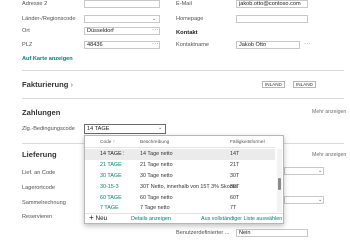 The height and width of the screenshot is (245, 350). What do you see at coordinates (268, 45) in the screenshot?
I see `kontaktname-field: Jakob Otto` at bounding box center [268, 45].